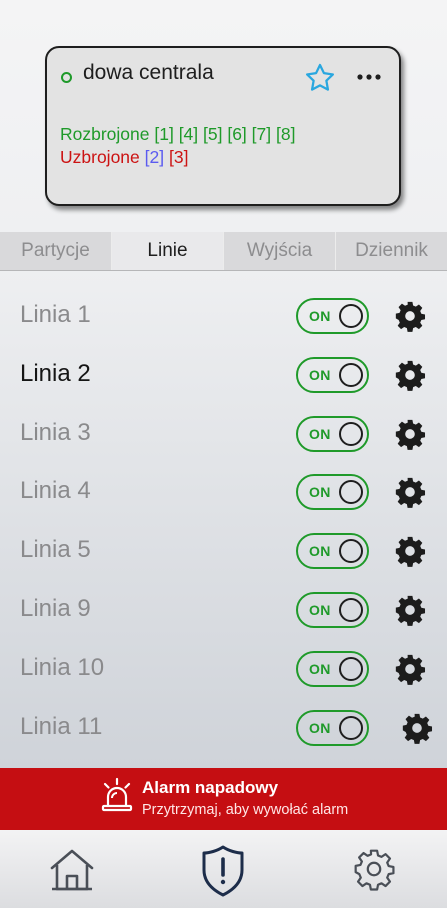 Image resolution: width=447 pixels, height=908 pixels. I want to click on device-name: dowa centrala, so click(148, 72).